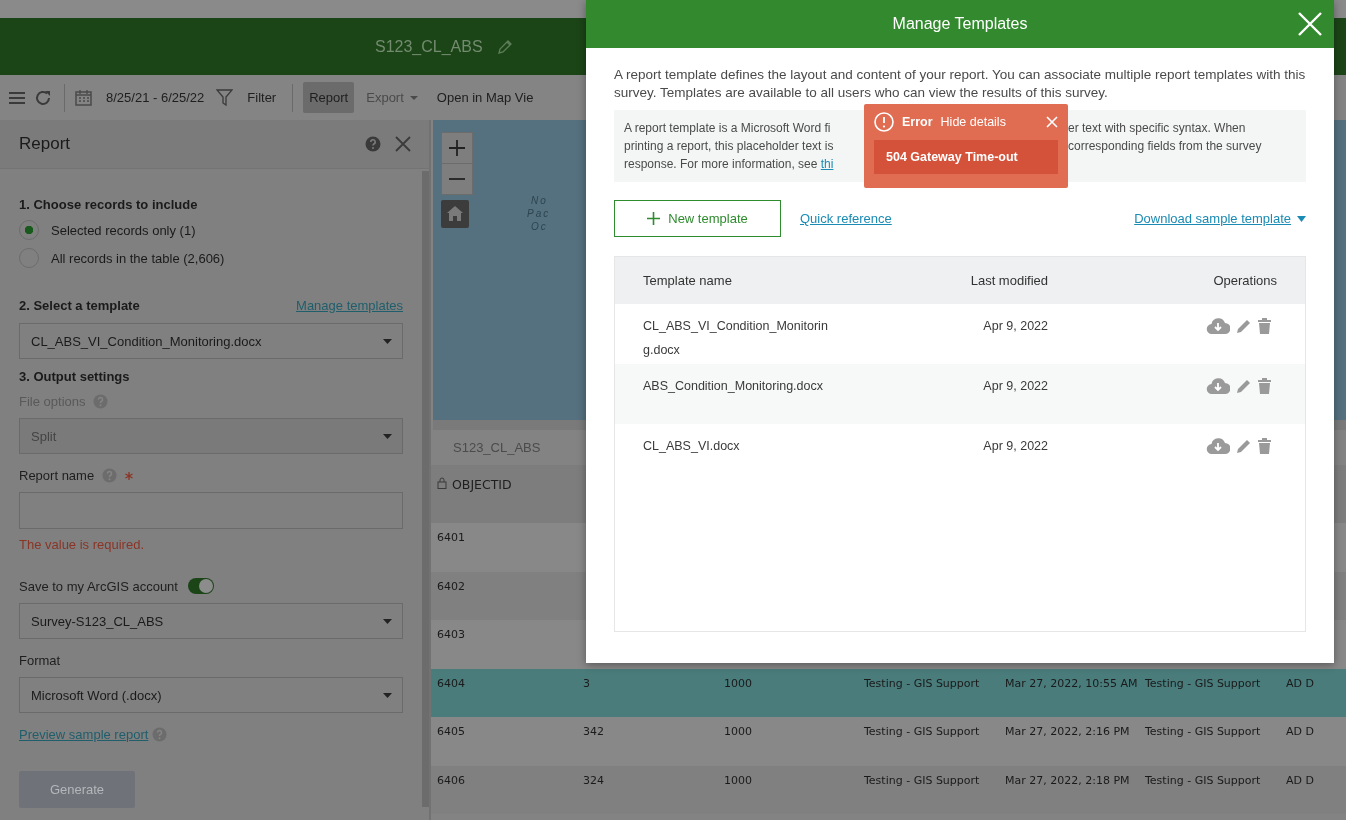  I want to click on panel-title: Report, so click(45, 144).